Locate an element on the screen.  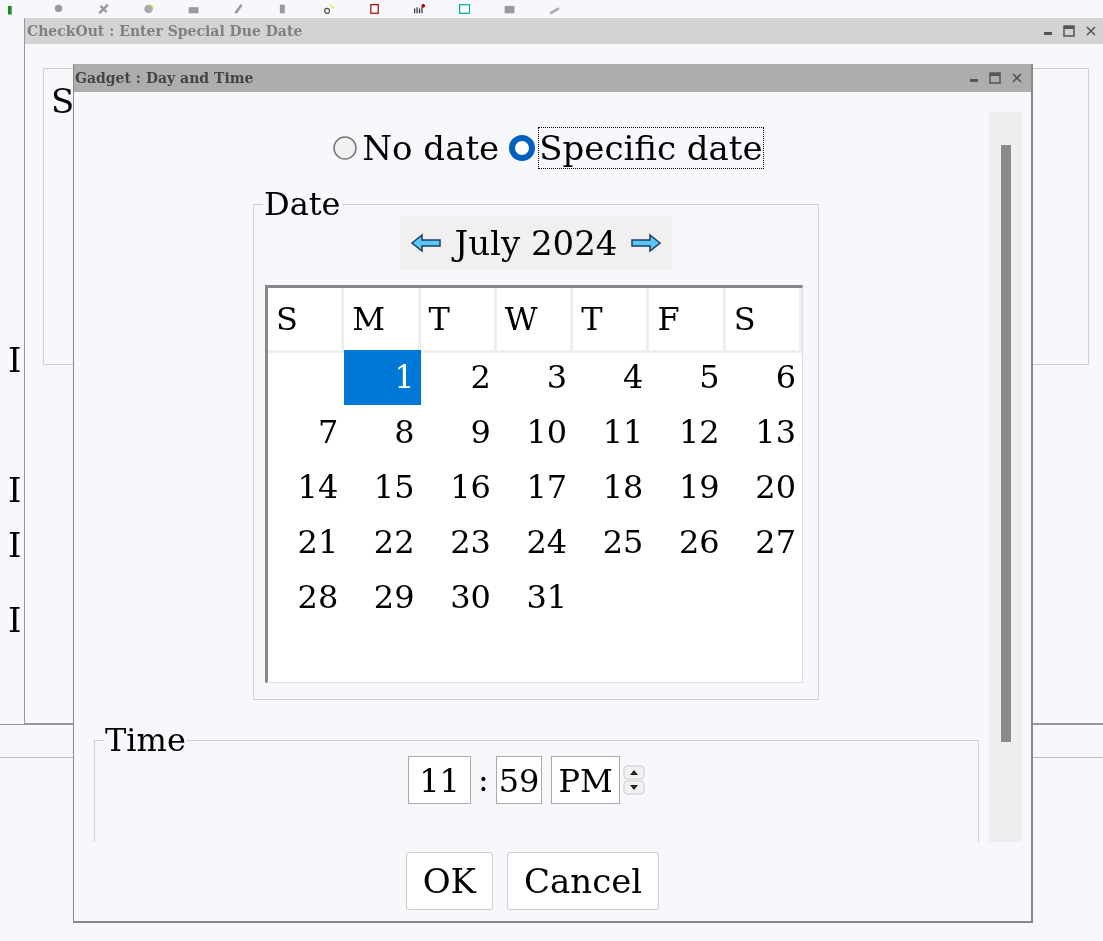
radio-label: No date is located at coordinates (431, 148).